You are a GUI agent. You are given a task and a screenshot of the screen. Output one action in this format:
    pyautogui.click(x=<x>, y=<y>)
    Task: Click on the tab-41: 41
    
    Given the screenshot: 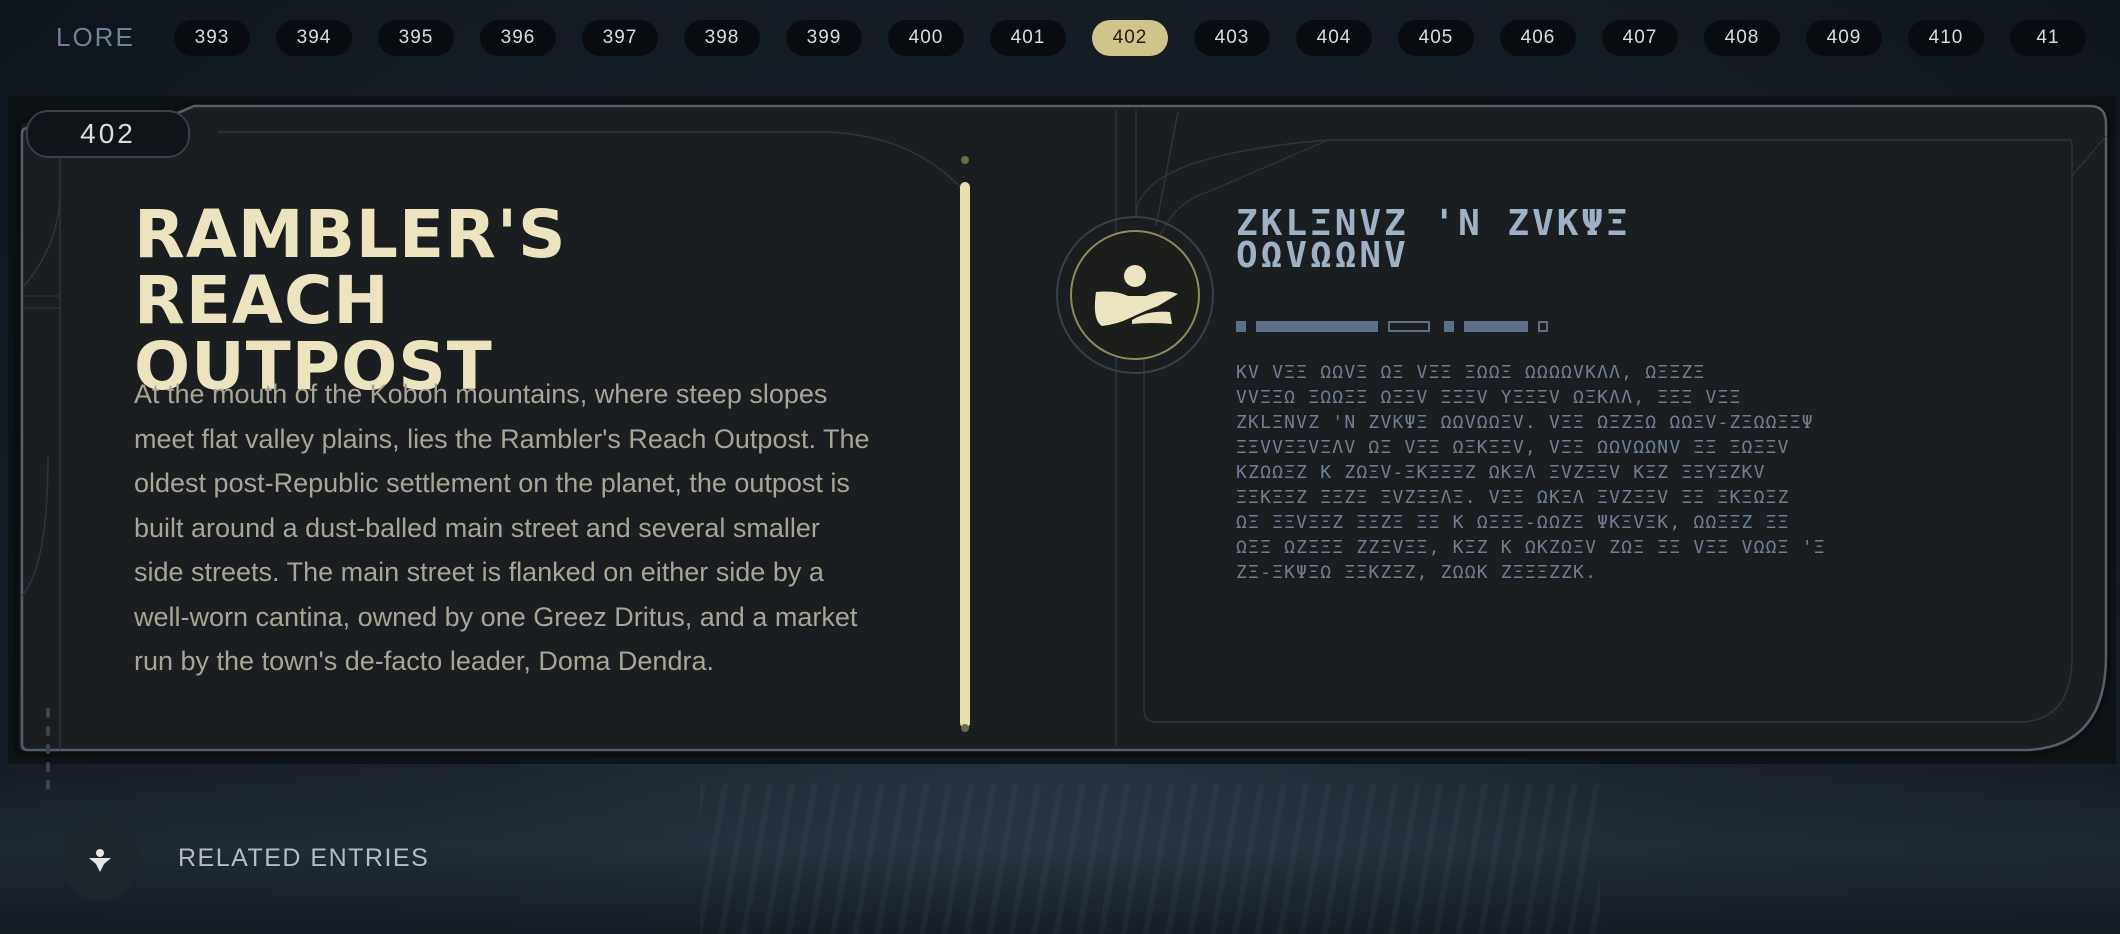 What is the action you would take?
    pyautogui.click(x=2048, y=38)
    